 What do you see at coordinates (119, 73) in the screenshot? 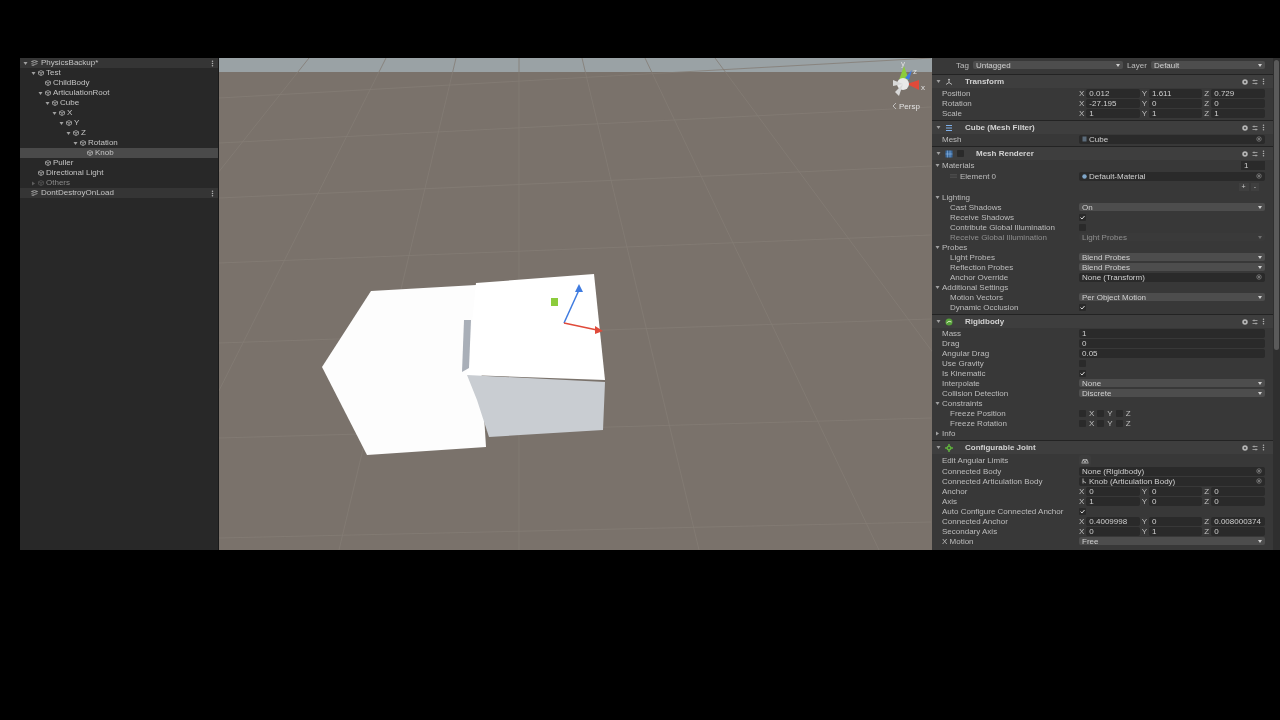
I see `hierarchy-item: Test` at bounding box center [119, 73].